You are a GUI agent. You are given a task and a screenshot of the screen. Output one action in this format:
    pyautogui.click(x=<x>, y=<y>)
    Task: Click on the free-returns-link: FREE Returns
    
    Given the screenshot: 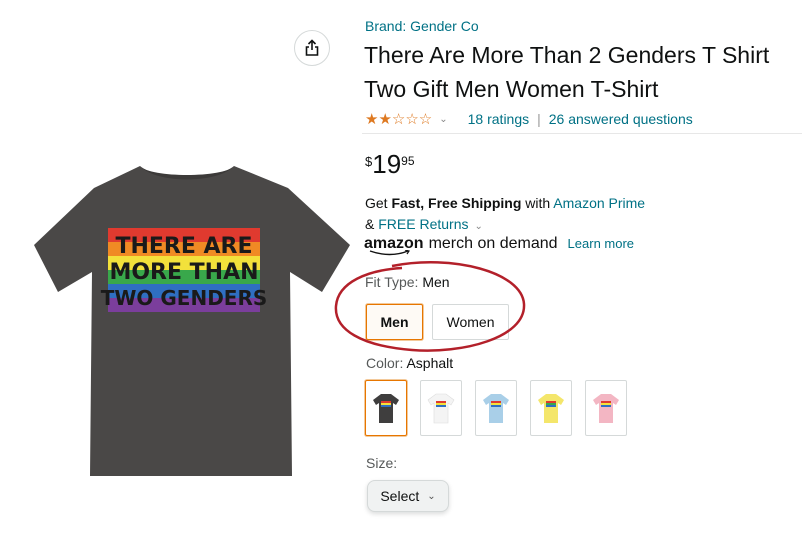 What is the action you would take?
    pyautogui.click(x=423, y=224)
    